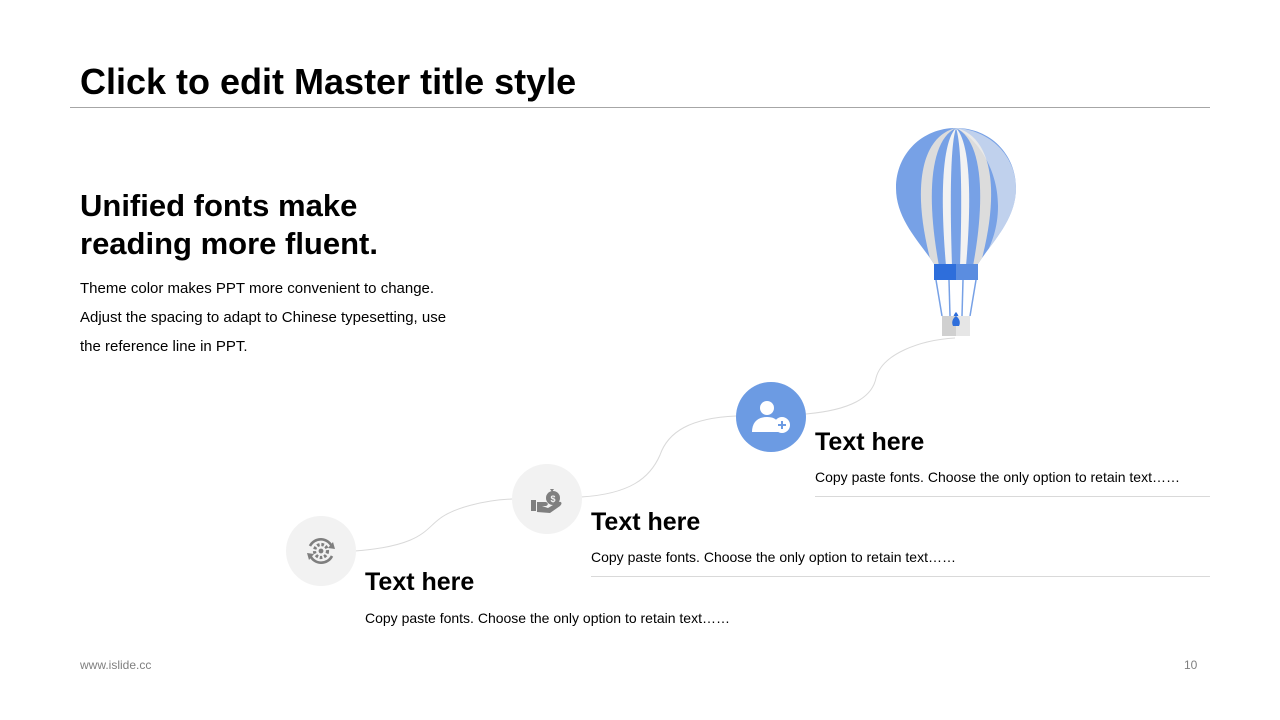  Describe the element at coordinates (419, 582) in the screenshot. I see `step-1-title: Text here` at that location.